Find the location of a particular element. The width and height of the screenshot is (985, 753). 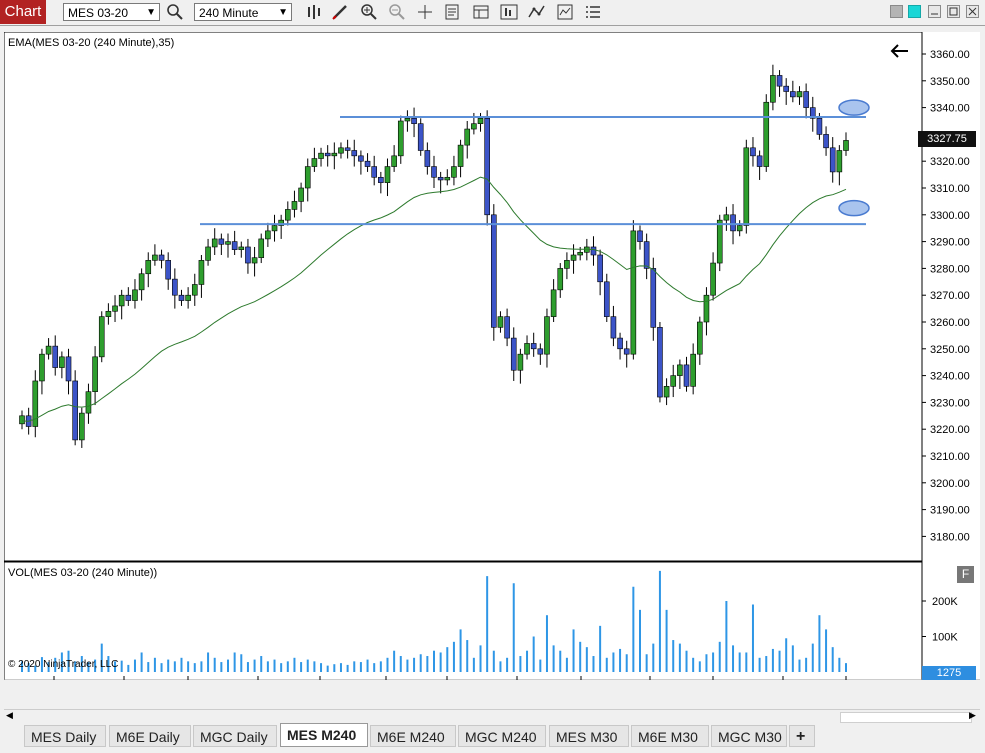

data-box-icon is located at coordinates (453, 12).